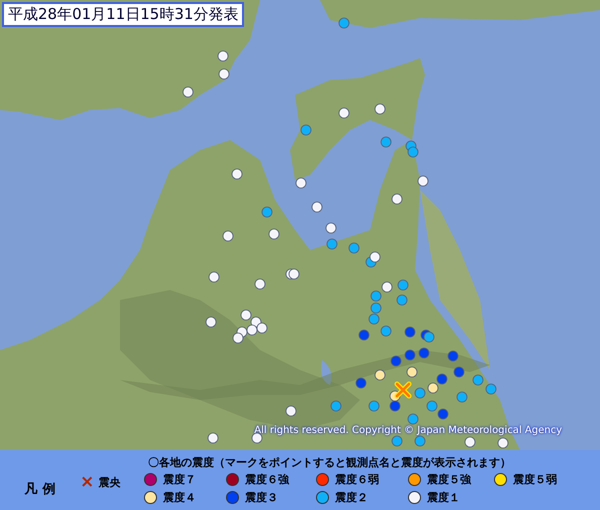  I want to click on legend-heading: 〇各地の震度（マークをポイントすると観測点名と震度が表示されます）, so click(330, 462).